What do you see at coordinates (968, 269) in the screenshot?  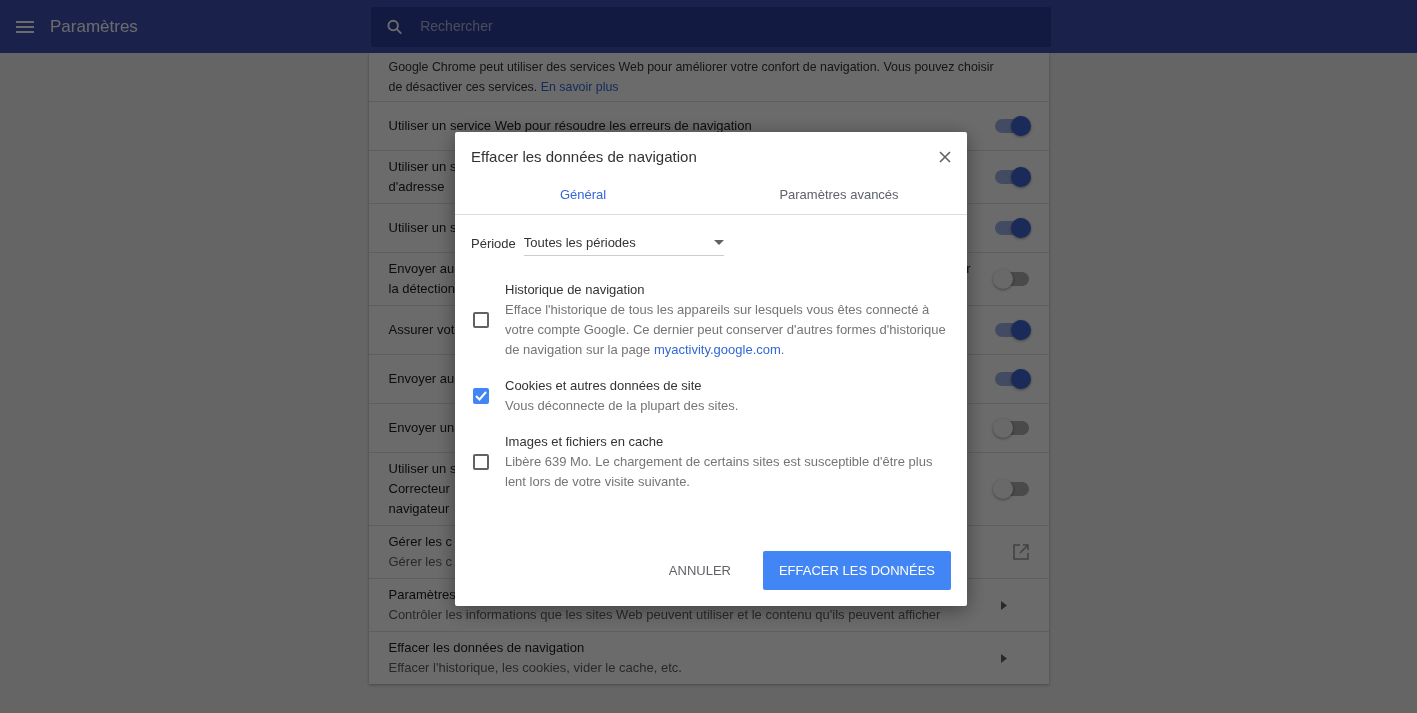 I see `setting-label: r` at bounding box center [968, 269].